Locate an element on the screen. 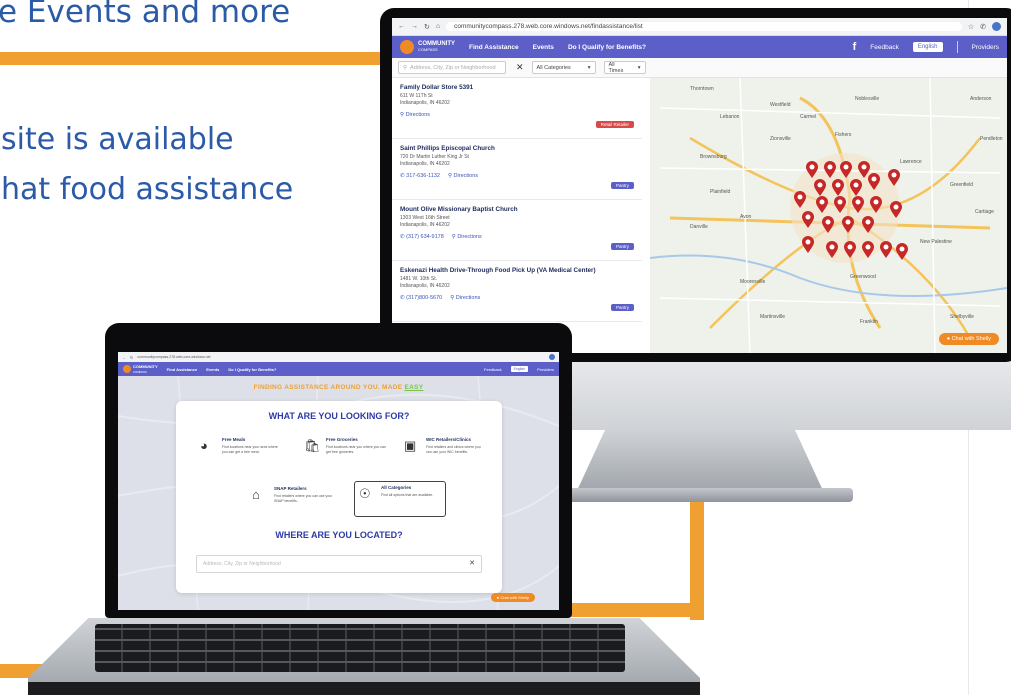 This screenshot has width=1011, height=695. store-icon: ▣ is located at coordinates (410, 445).